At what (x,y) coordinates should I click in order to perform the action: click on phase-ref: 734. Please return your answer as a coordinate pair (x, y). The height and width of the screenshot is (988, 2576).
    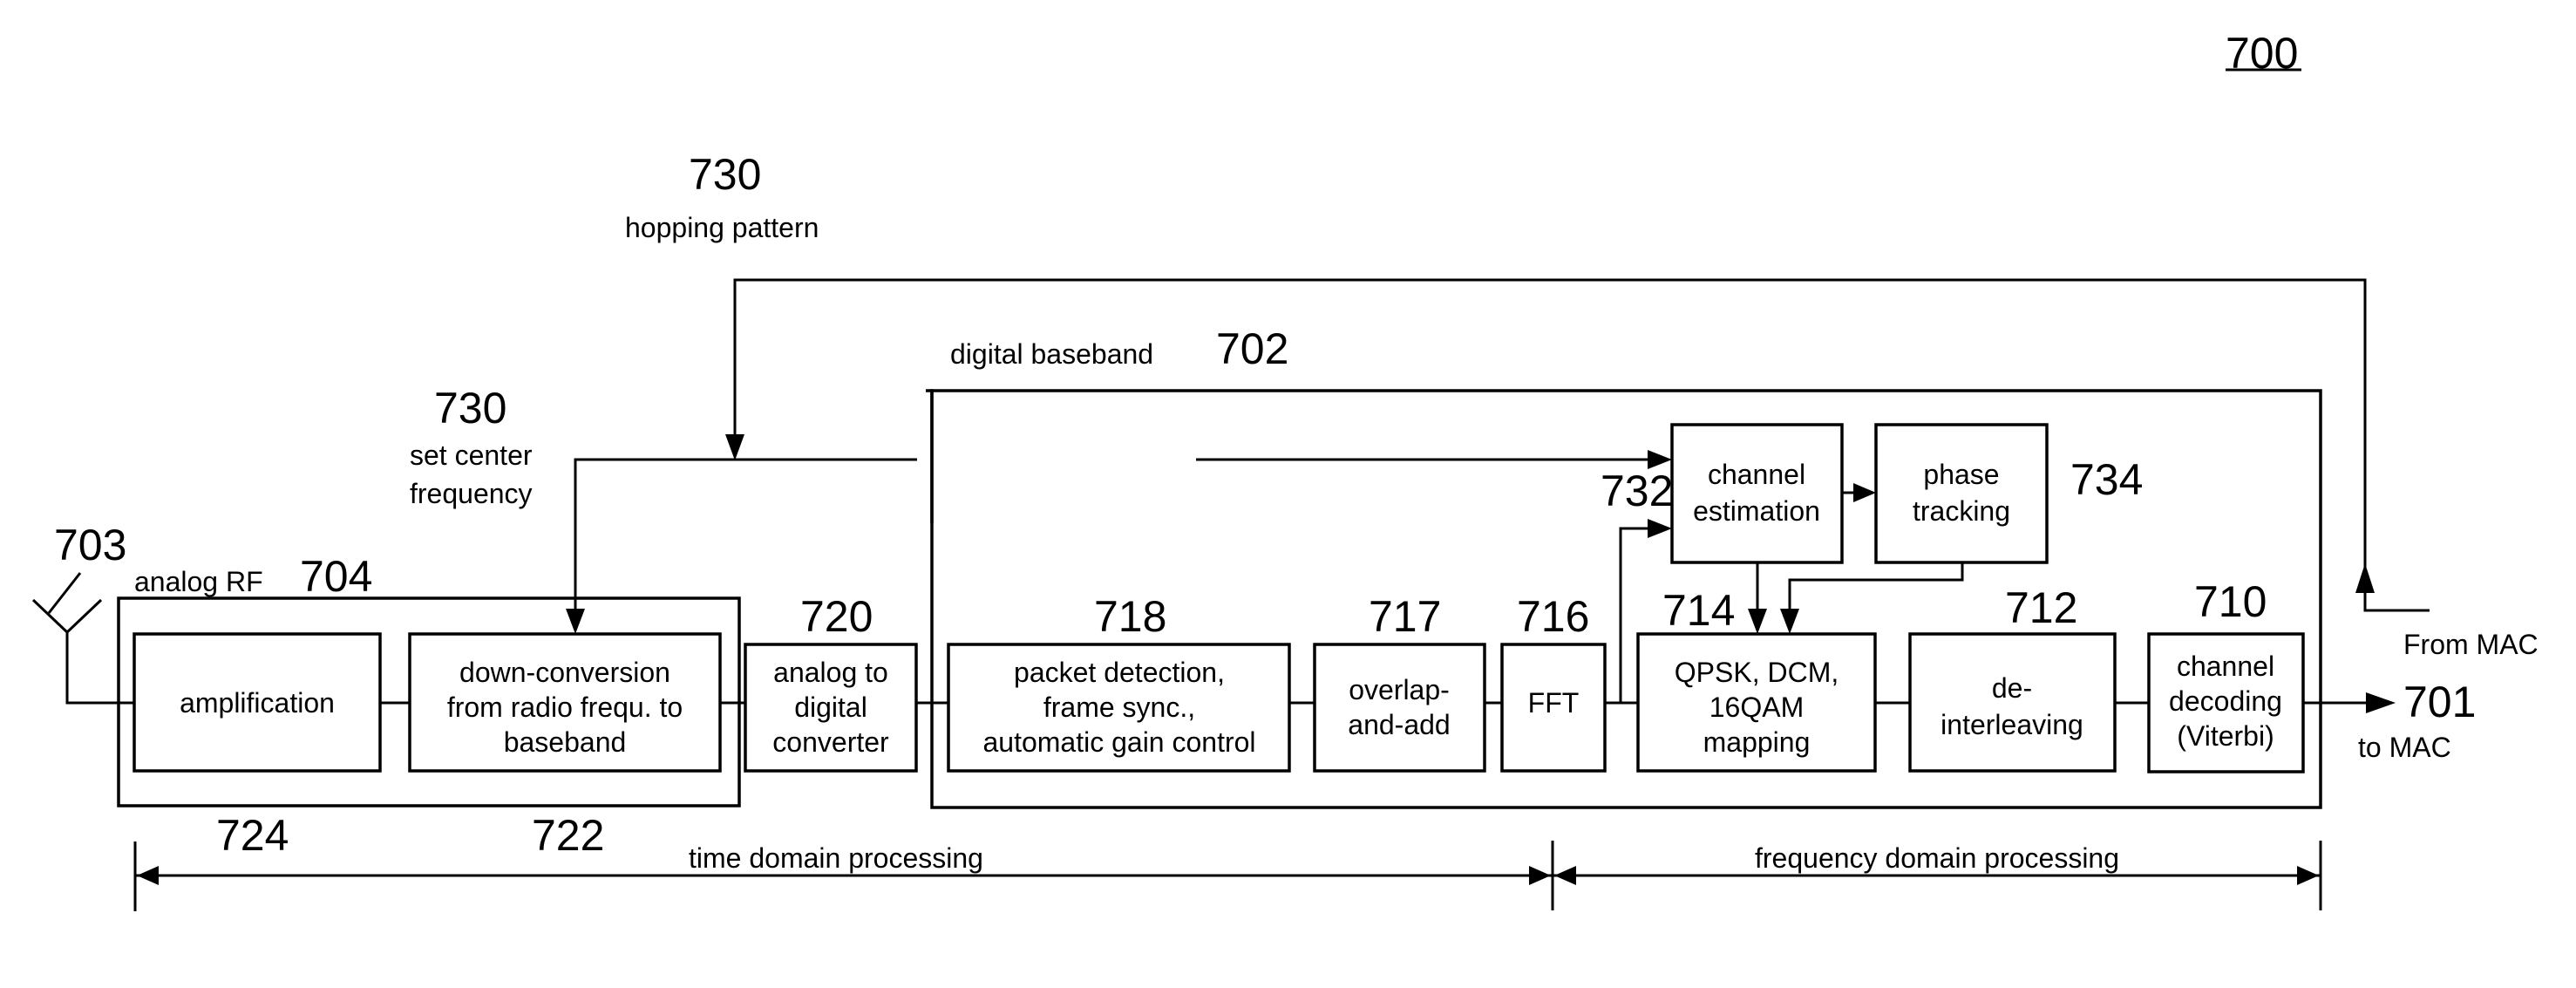
    Looking at the image, I should click on (2106, 479).